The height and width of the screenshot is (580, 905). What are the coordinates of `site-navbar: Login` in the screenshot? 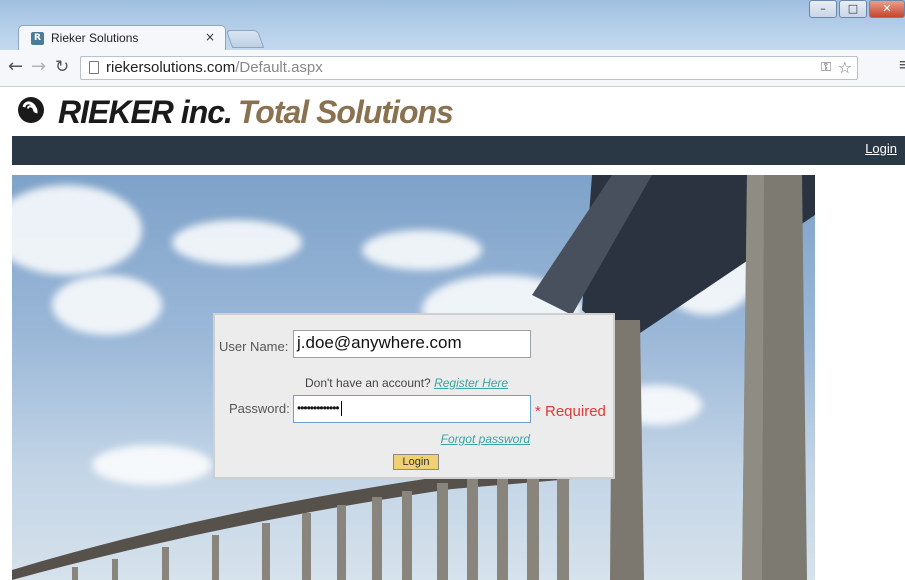 It's located at (458, 150).